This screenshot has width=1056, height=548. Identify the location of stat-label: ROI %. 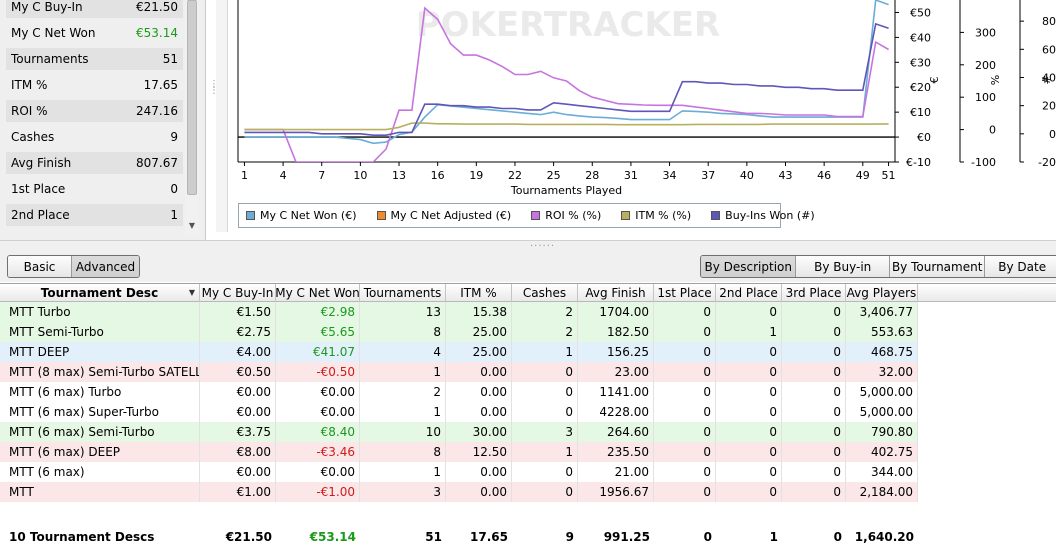
(29, 111).